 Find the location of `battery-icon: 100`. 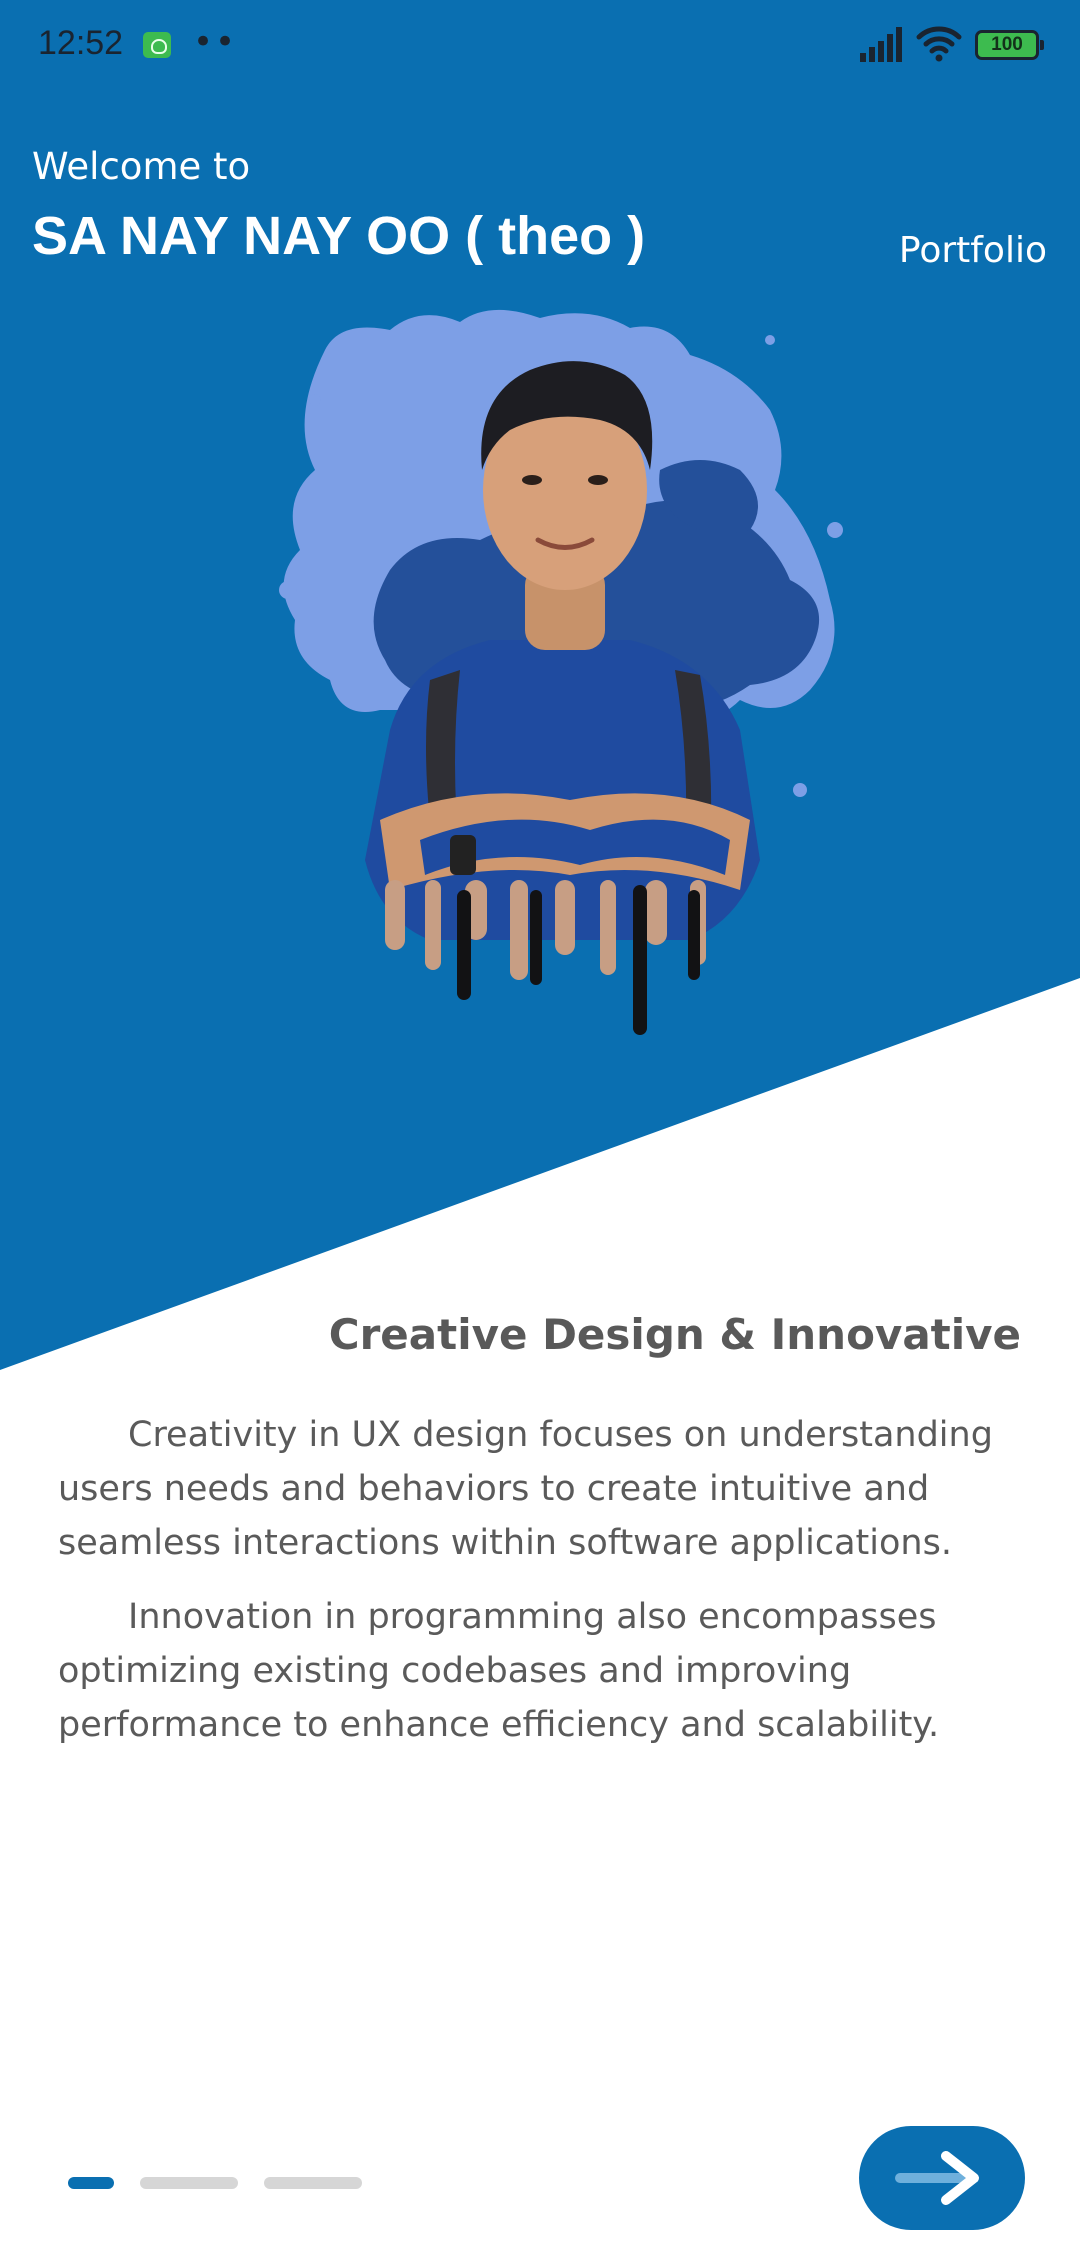

battery-icon: 100 is located at coordinates (1009, 45).